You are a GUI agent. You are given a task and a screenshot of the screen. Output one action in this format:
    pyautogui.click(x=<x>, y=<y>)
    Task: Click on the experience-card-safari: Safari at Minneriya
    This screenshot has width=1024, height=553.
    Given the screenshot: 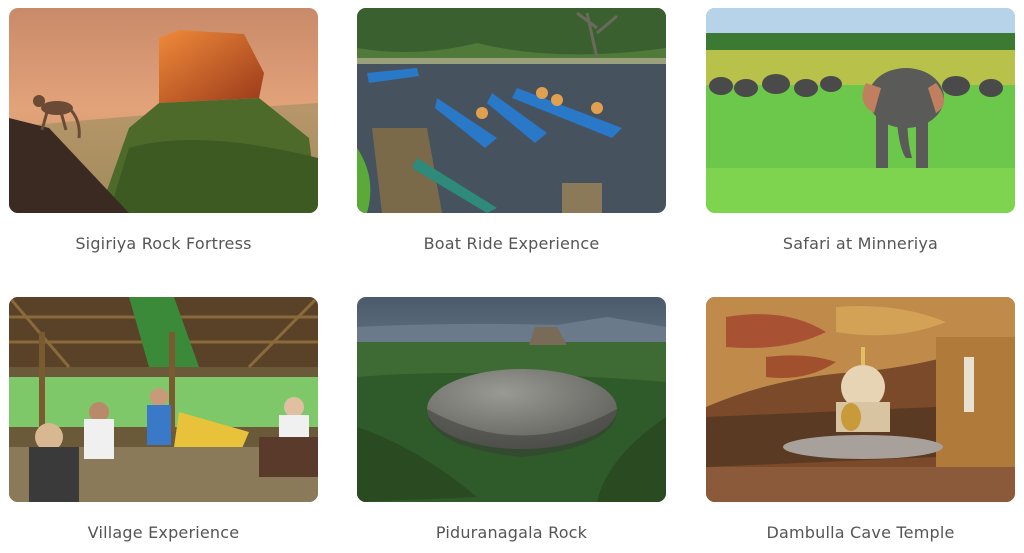 What is the action you would take?
    pyautogui.click(x=860, y=130)
    